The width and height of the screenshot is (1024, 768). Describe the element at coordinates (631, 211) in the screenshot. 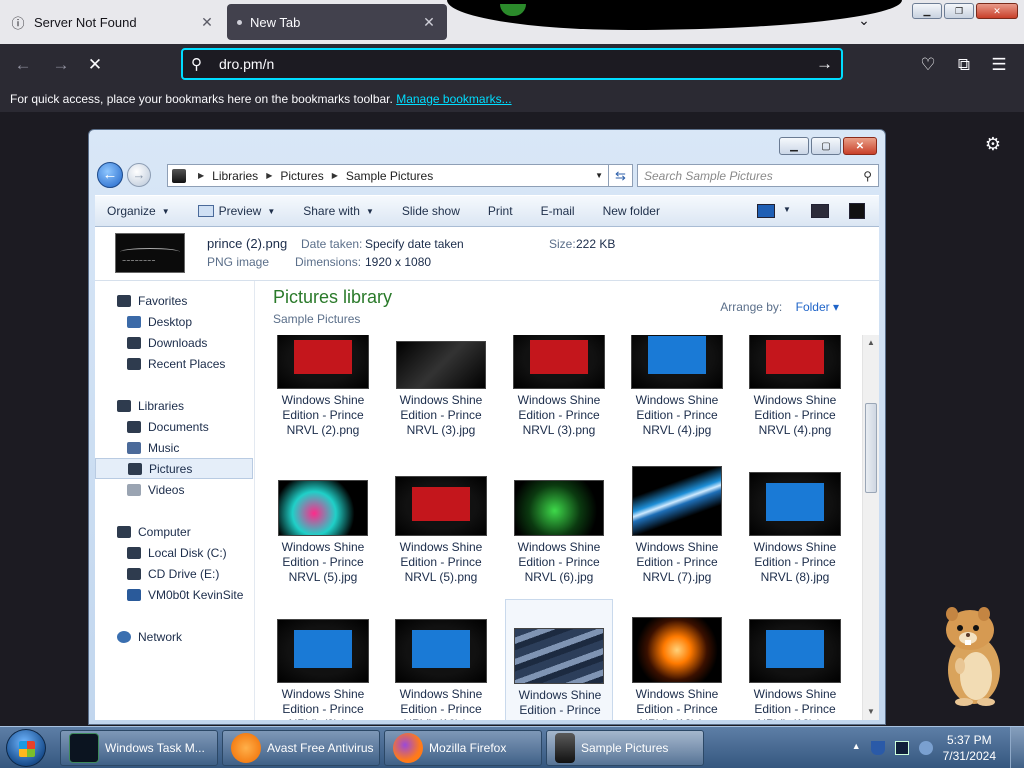

I see `new-folder-button: New folder` at that location.